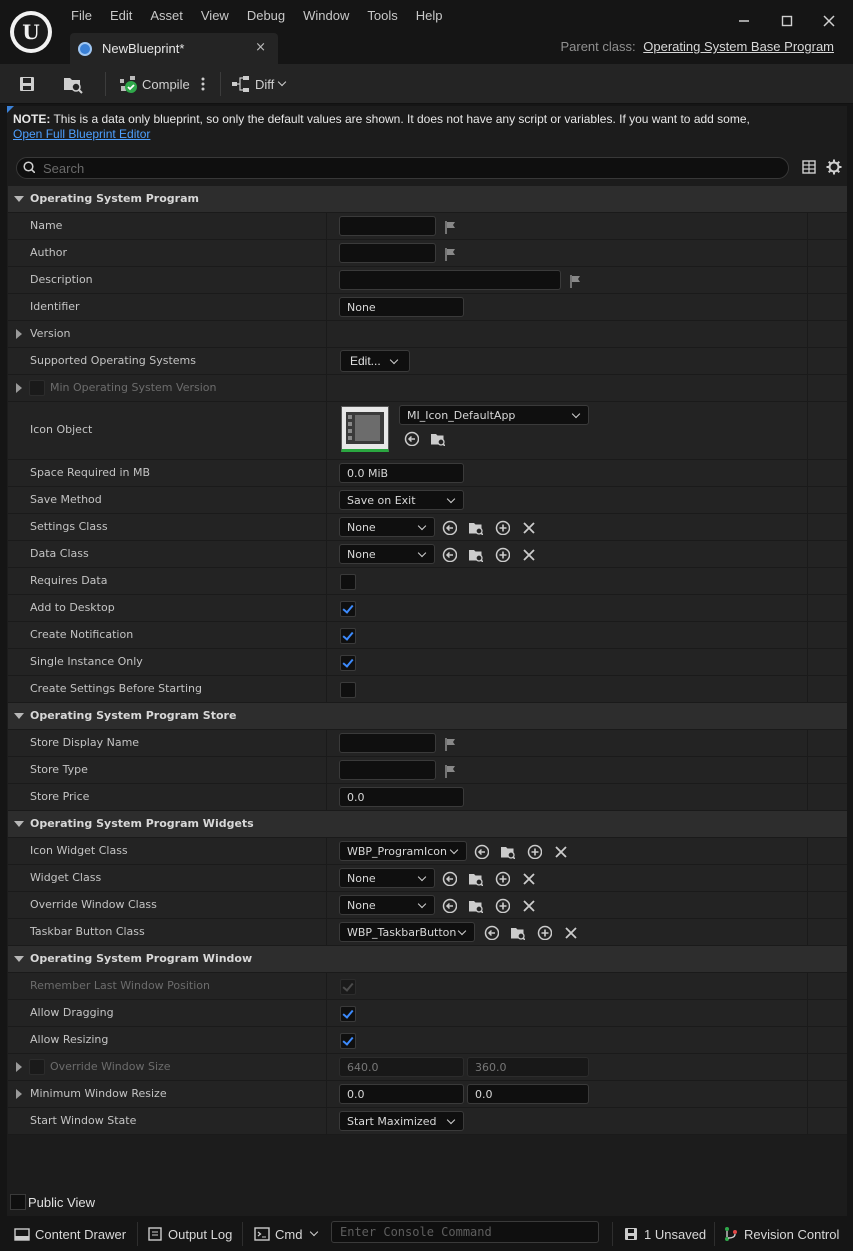 The height and width of the screenshot is (1251, 853). Describe the element at coordinates (781, 1234) in the screenshot. I see `revision-control-button: Revision Control` at that location.